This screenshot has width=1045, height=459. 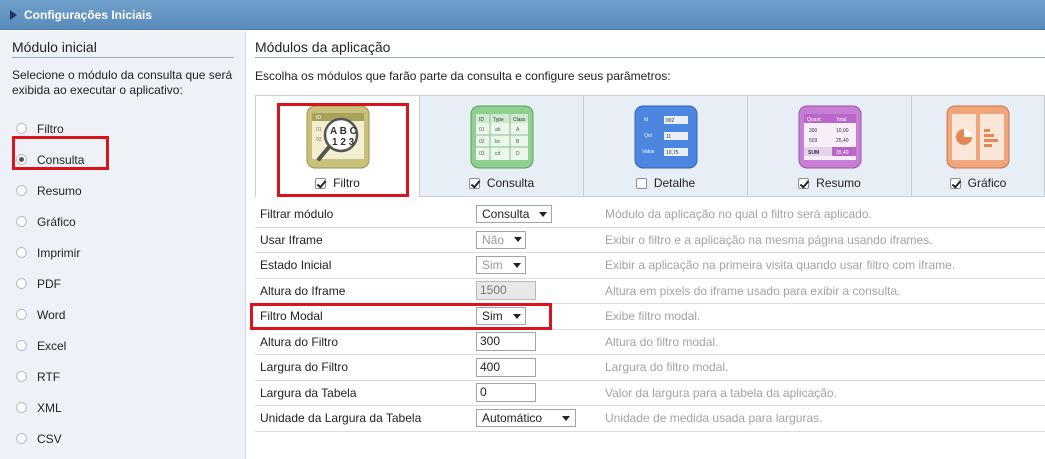 I want to click on radio-word: Word, so click(x=50, y=314).